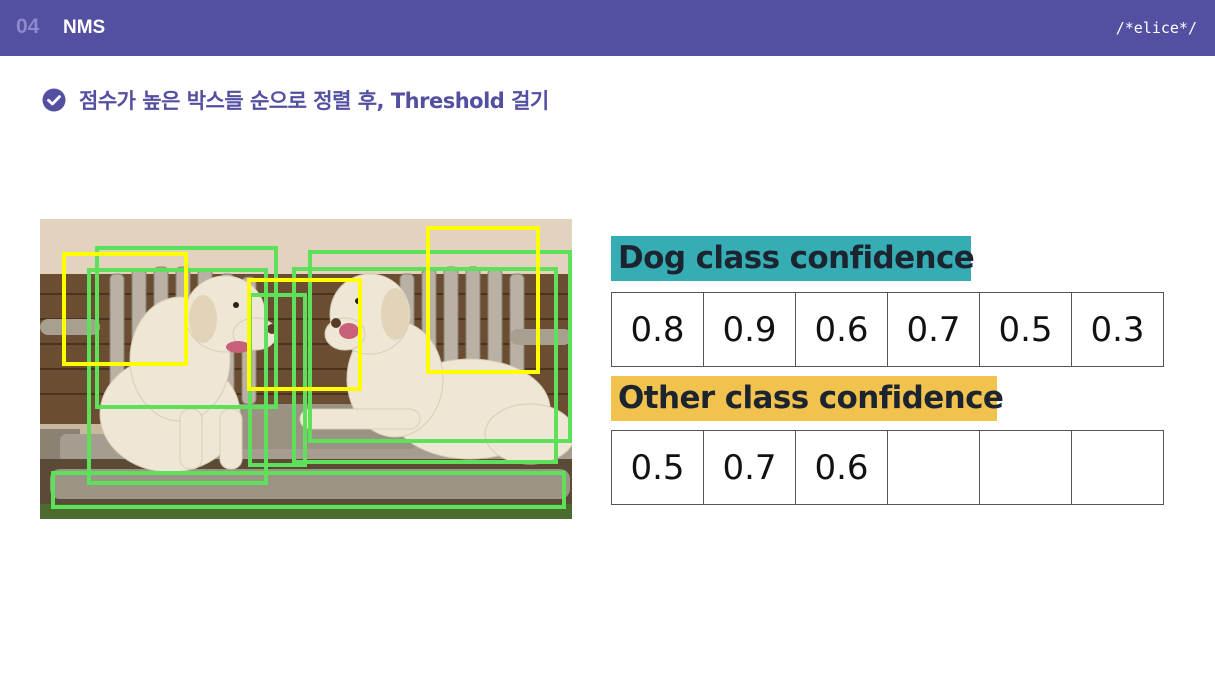 The width and height of the screenshot is (1215, 684). I want to click on other-confidence-table: 0.5 0.7 0.6, so click(887, 467).